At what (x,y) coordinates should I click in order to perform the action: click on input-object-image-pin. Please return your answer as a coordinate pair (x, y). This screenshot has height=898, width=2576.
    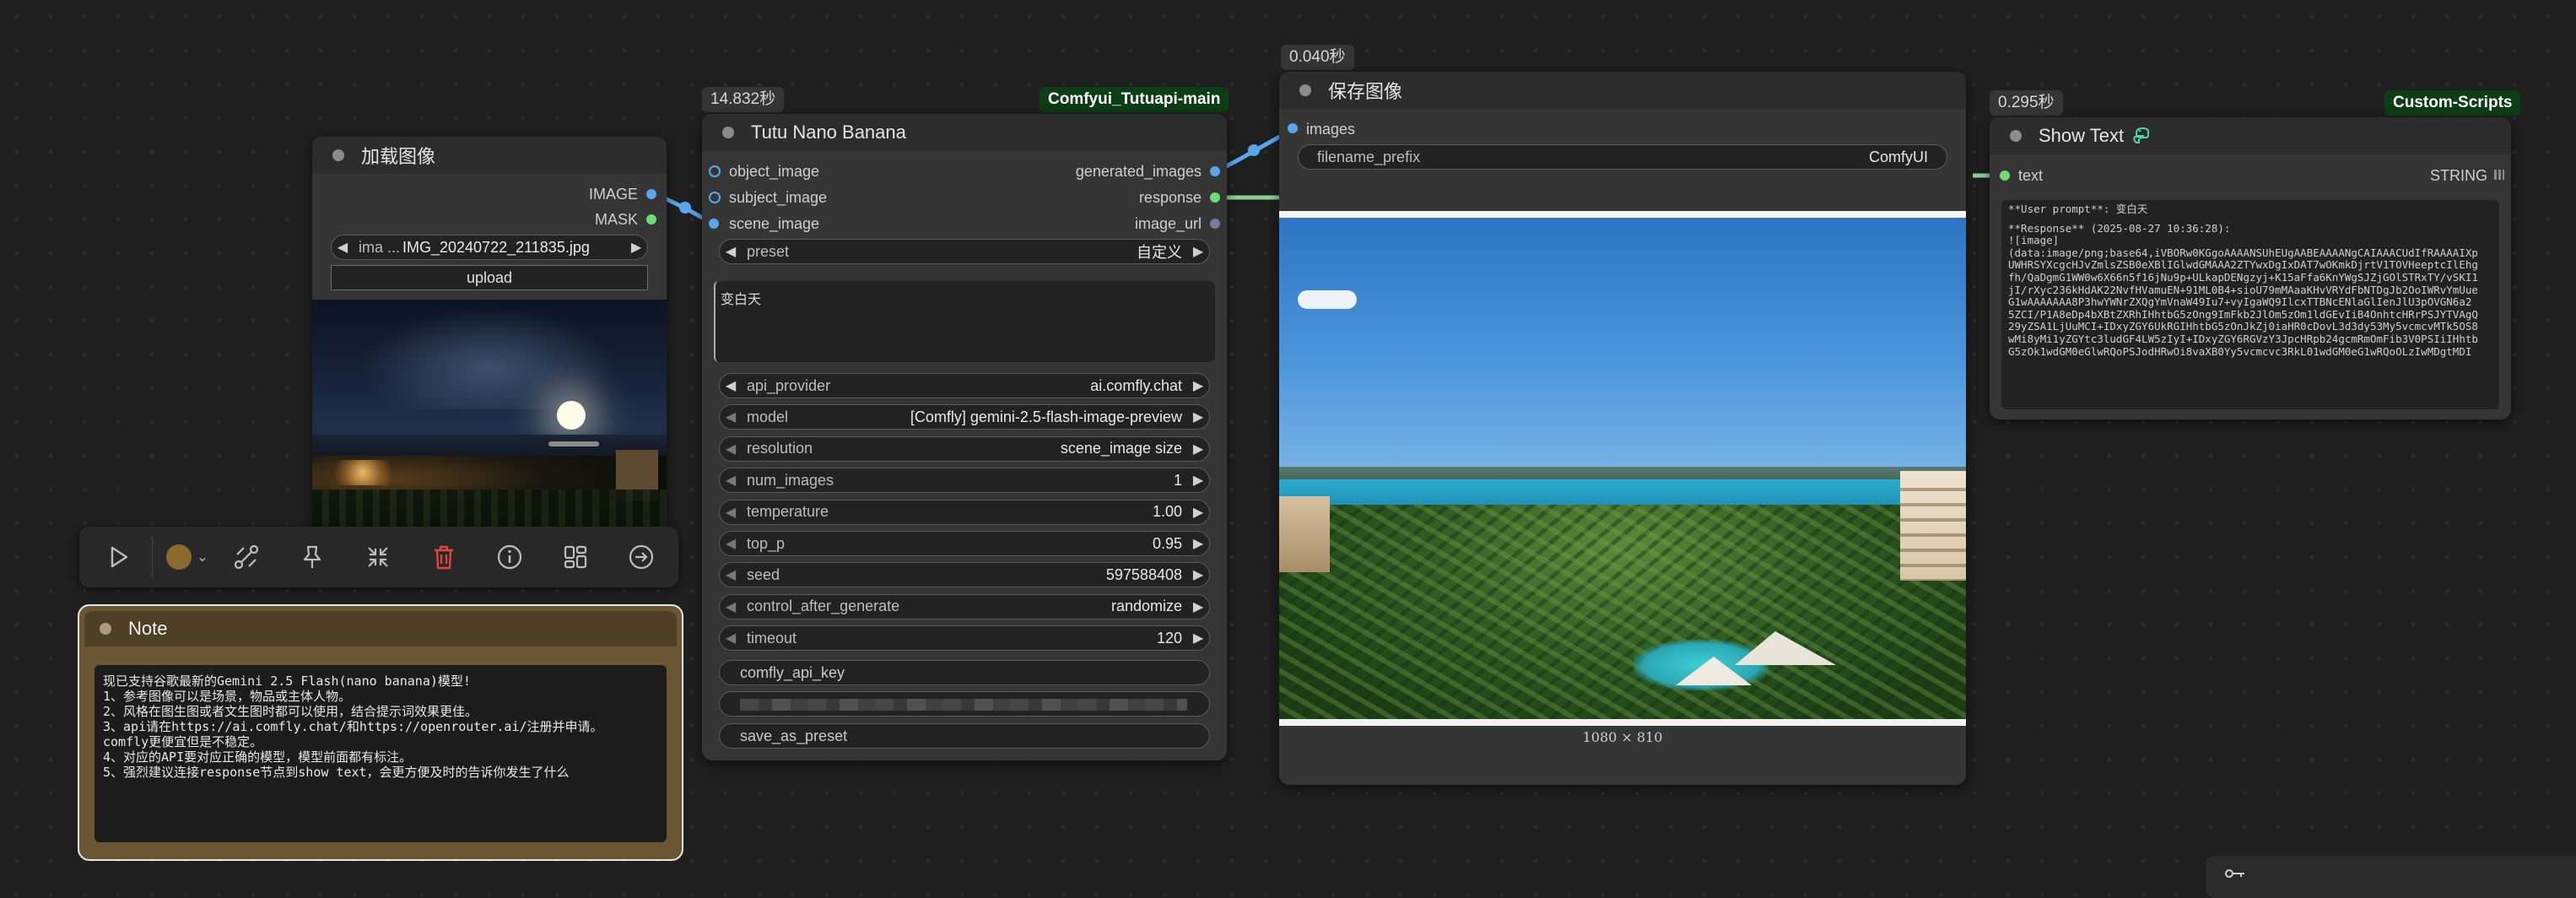
    Looking at the image, I should click on (715, 171).